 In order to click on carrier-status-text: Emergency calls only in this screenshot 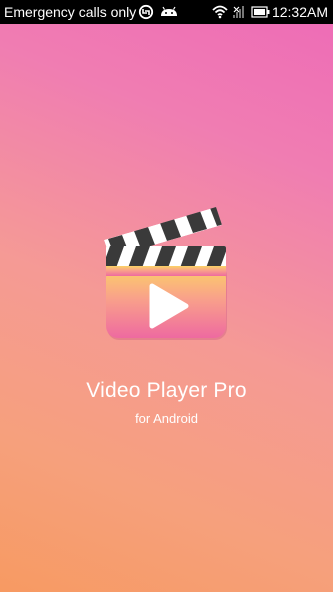, I will do `click(70, 12)`.